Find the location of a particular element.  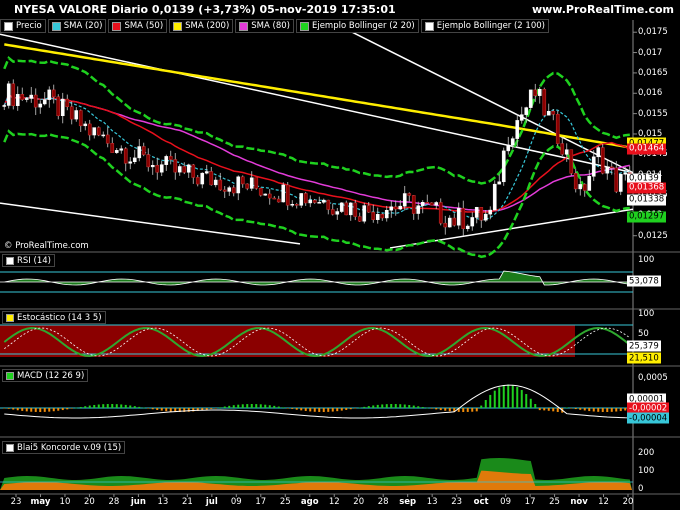

legend-item: SMA (50) is located at coordinates (138, 26).